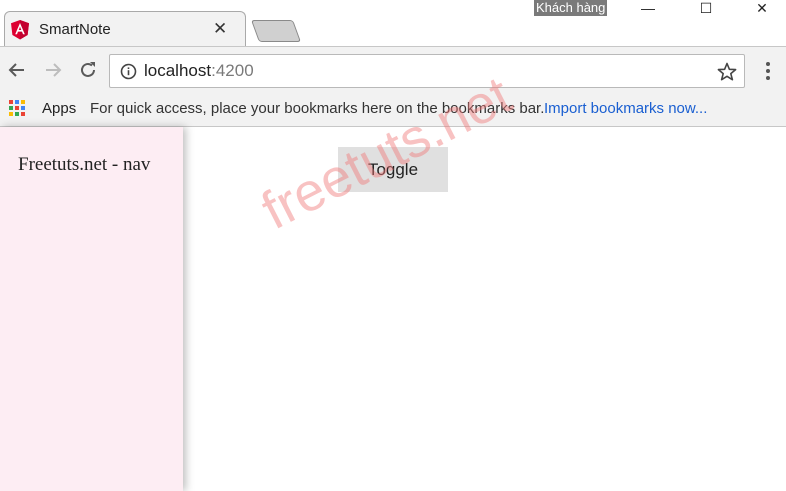 The image size is (786, 491). What do you see at coordinates (393, 23) in the screenshot?
I see `browser-tab-strip: SmartNote ✕ Khách hàng — ☐ ✕` at bounding box center [393, 23].